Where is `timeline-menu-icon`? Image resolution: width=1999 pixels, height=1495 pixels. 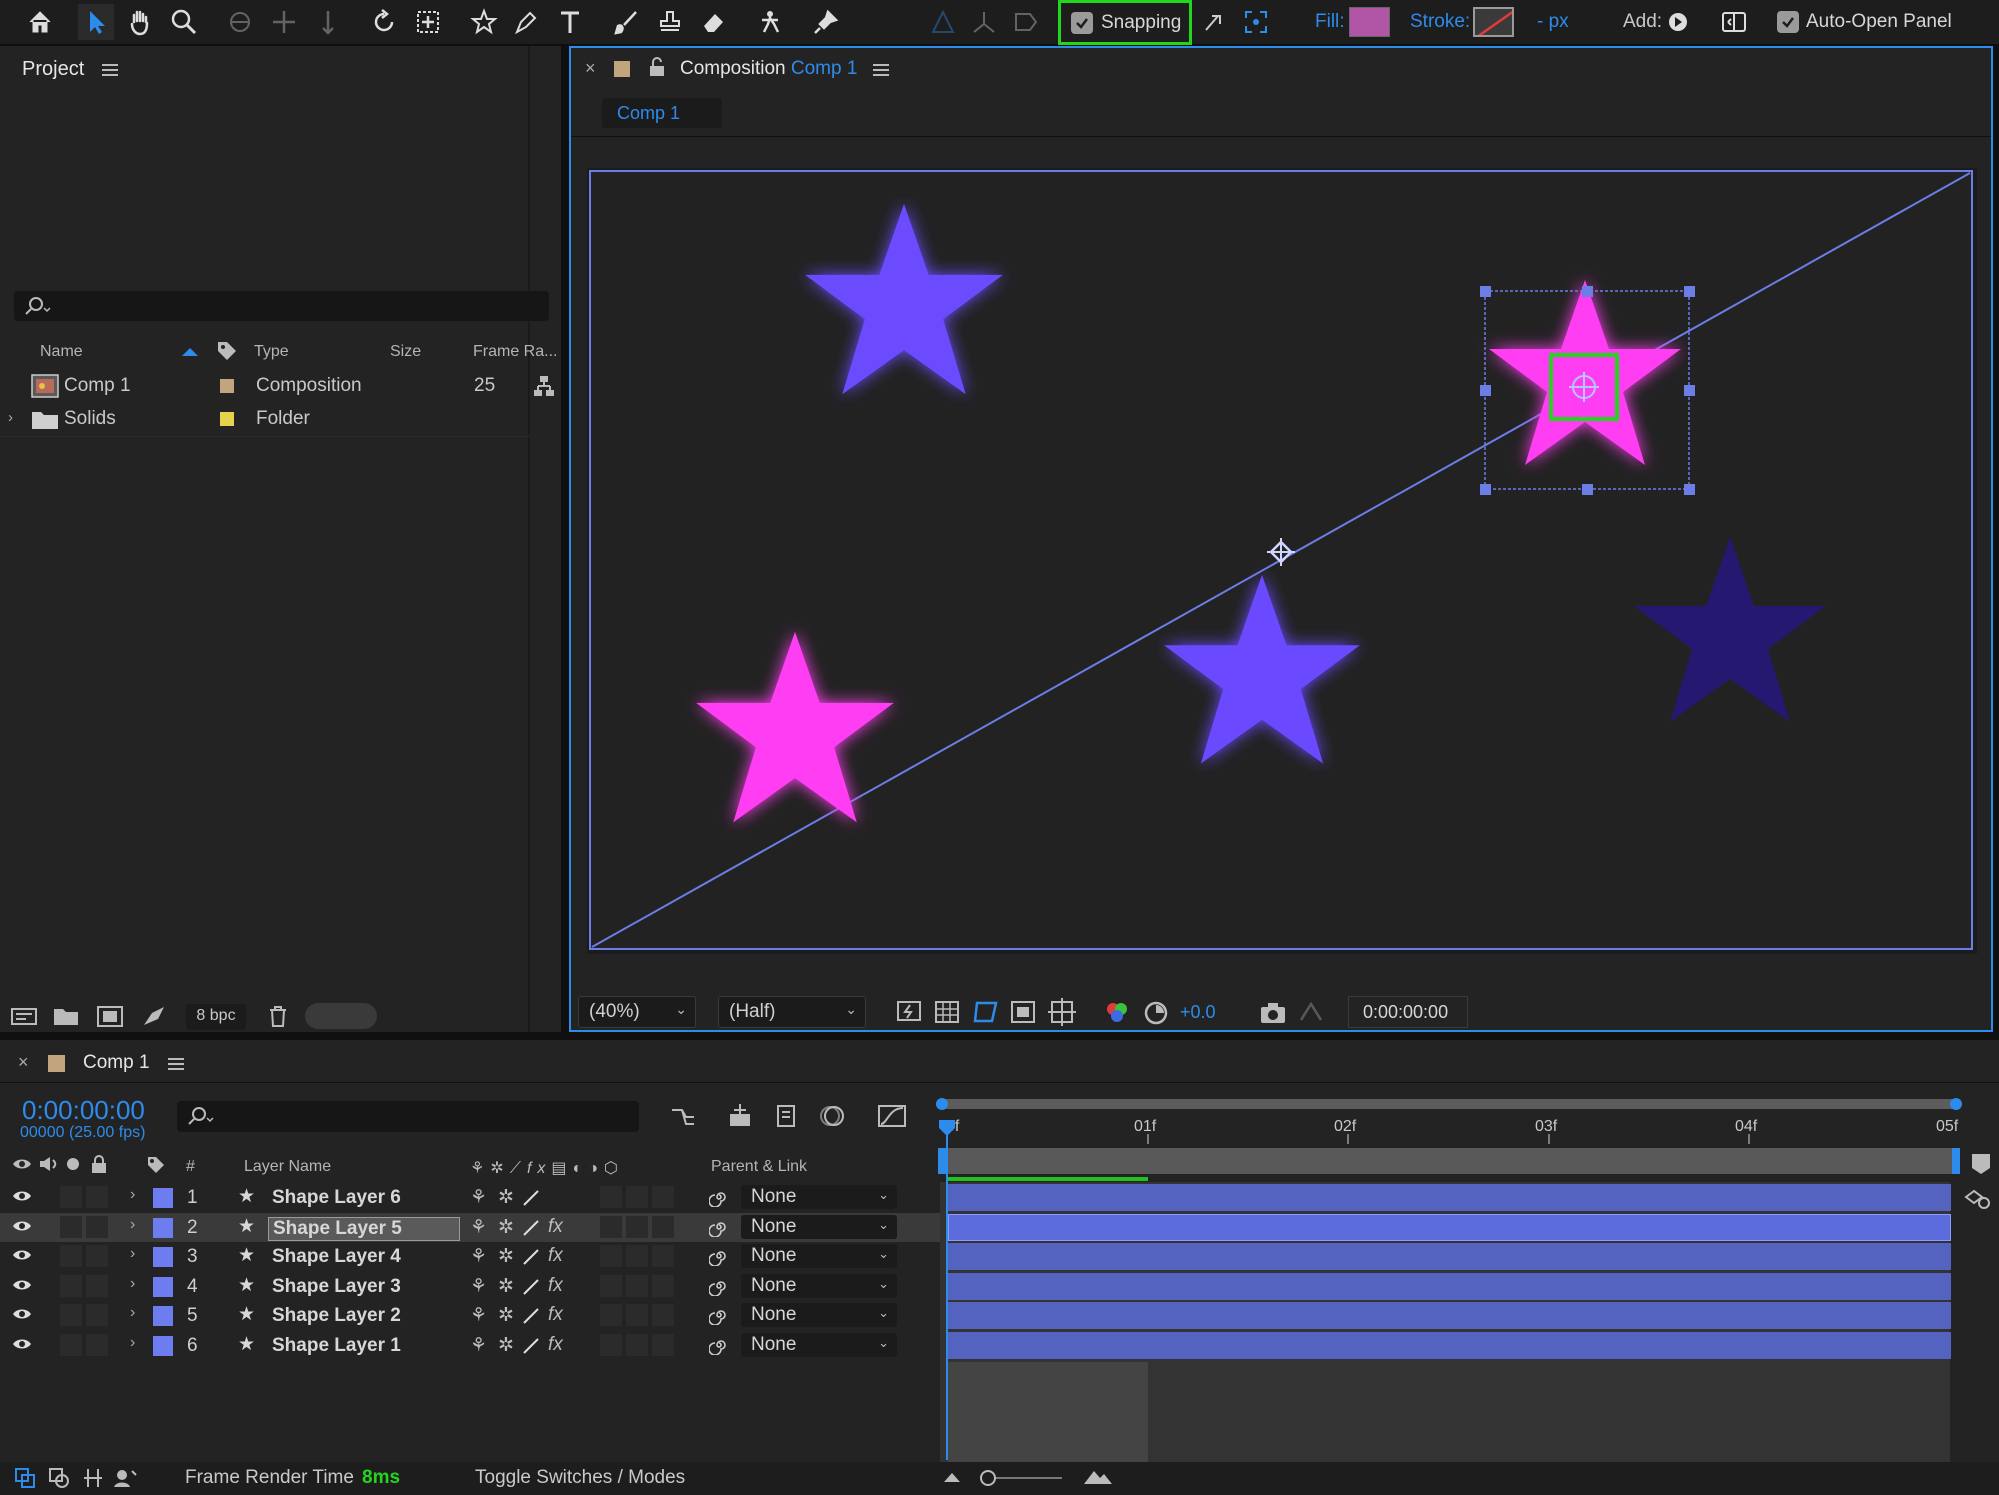
timeline-menu-icon is located at coordinates (176, 1064).